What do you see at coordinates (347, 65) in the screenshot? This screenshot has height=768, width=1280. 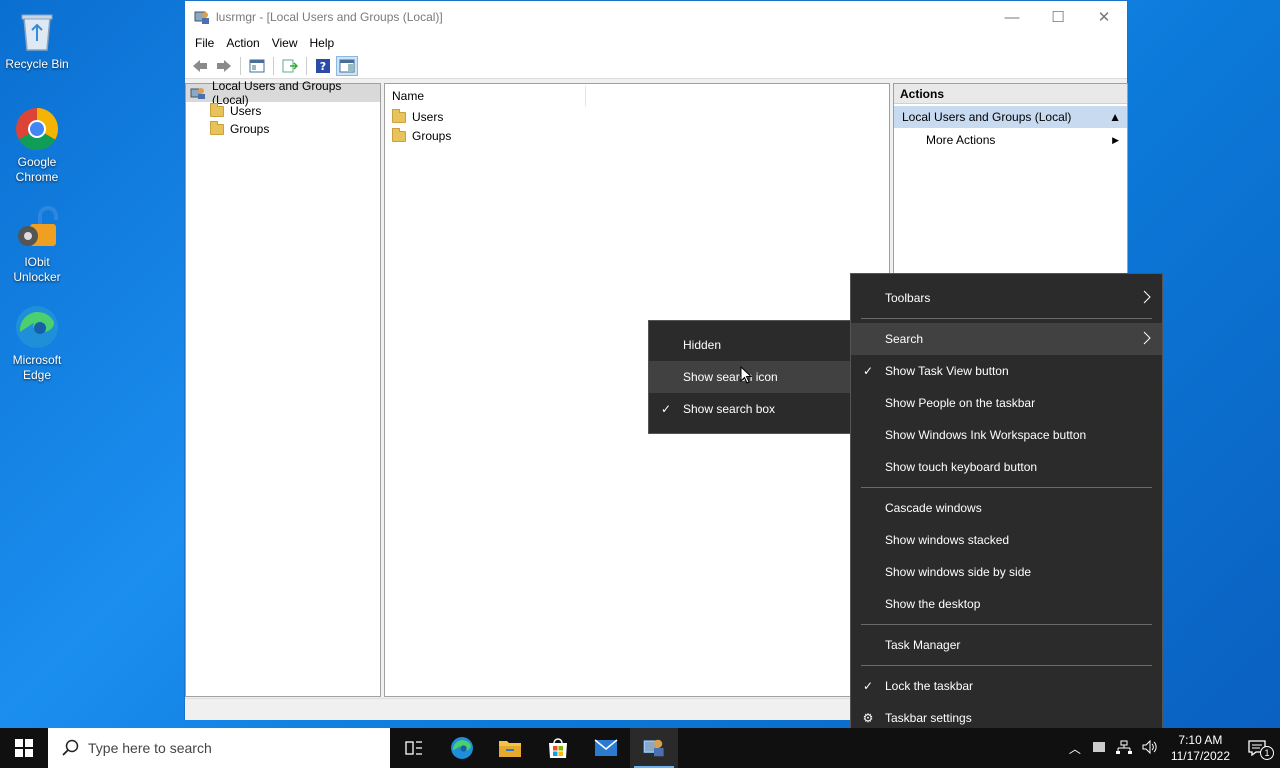 I see `show-action-pane-icon` at bounding box center [347, 65].